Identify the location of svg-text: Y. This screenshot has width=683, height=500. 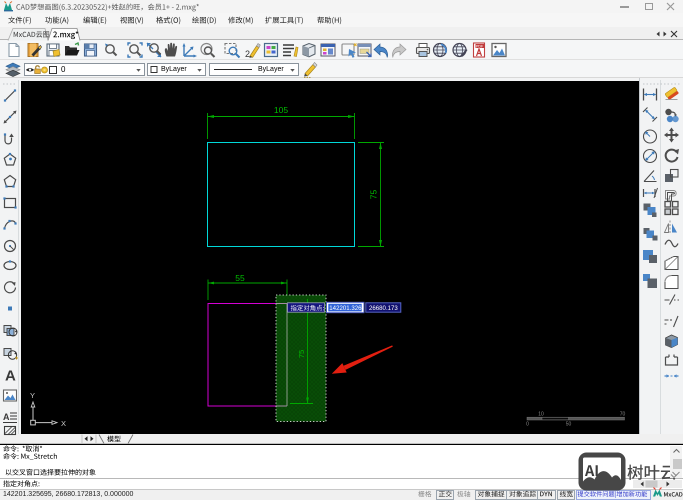
(32, 395).